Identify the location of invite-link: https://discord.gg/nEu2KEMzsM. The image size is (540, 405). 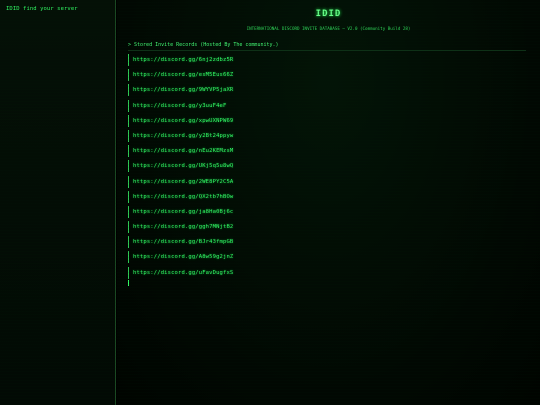
(183, 151).